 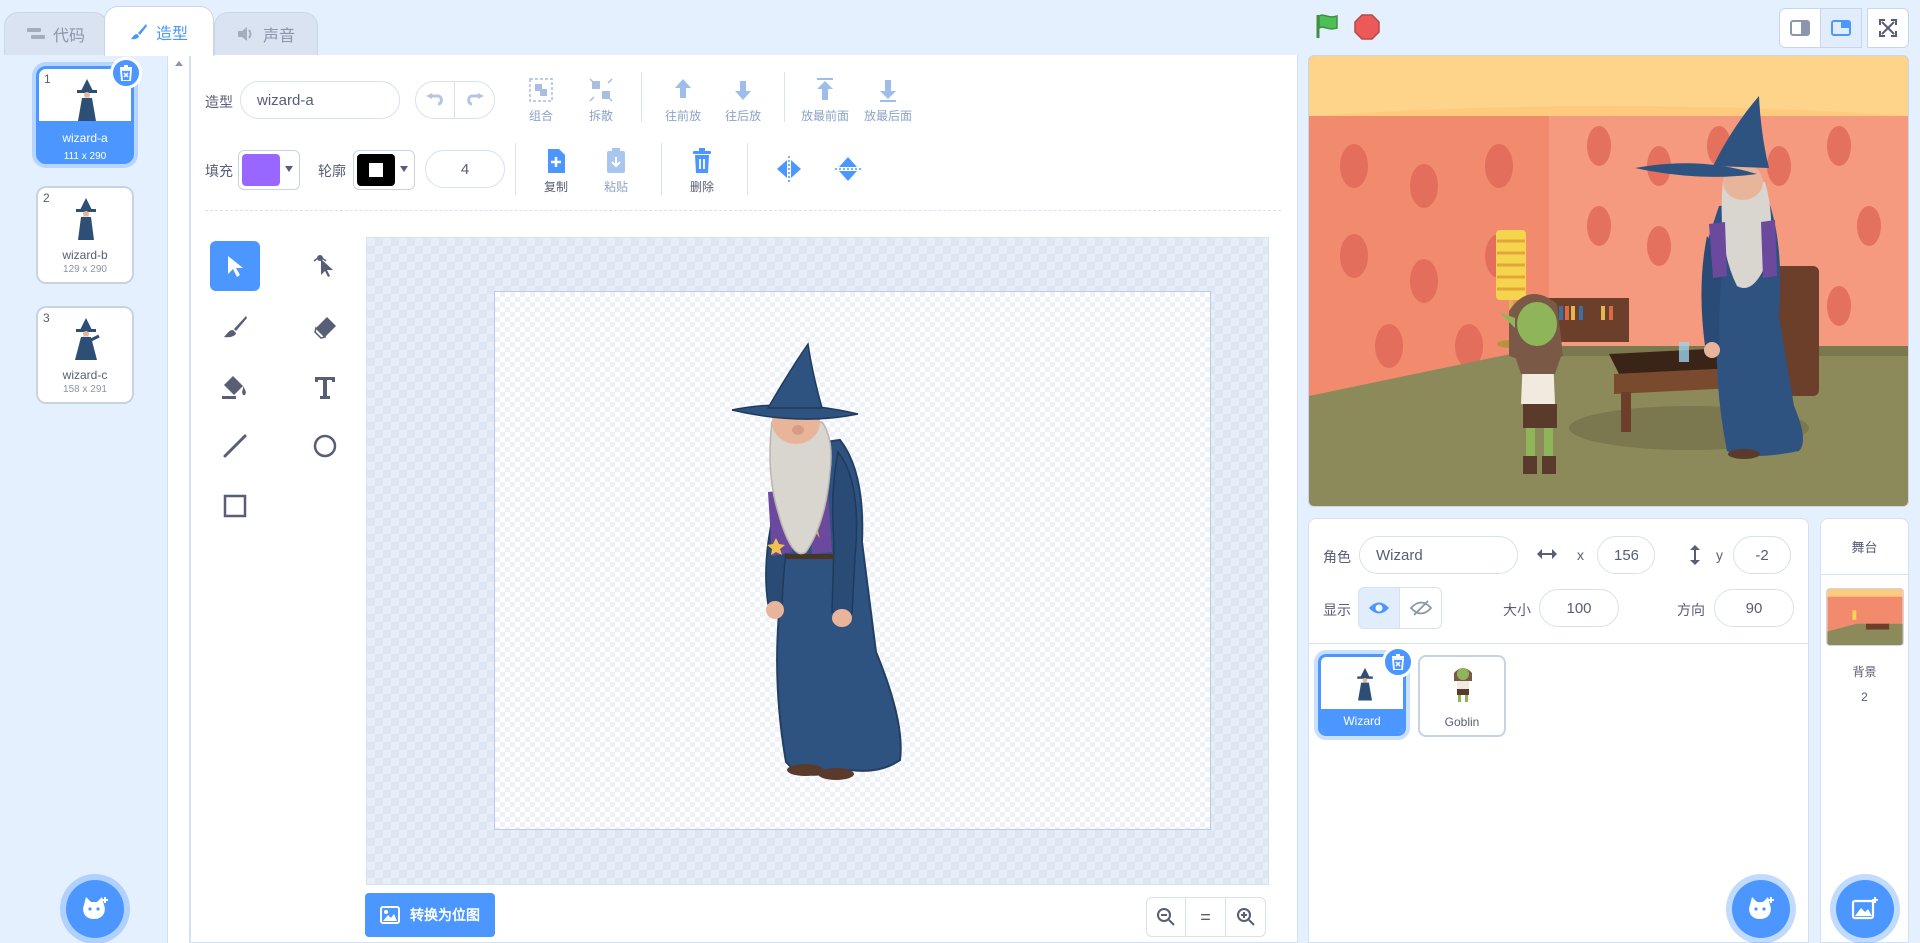 What do you see at coordinates (85, 255) in the screenshot?
I see `costume-name: wizard-b` at bounding box center [85, 255].